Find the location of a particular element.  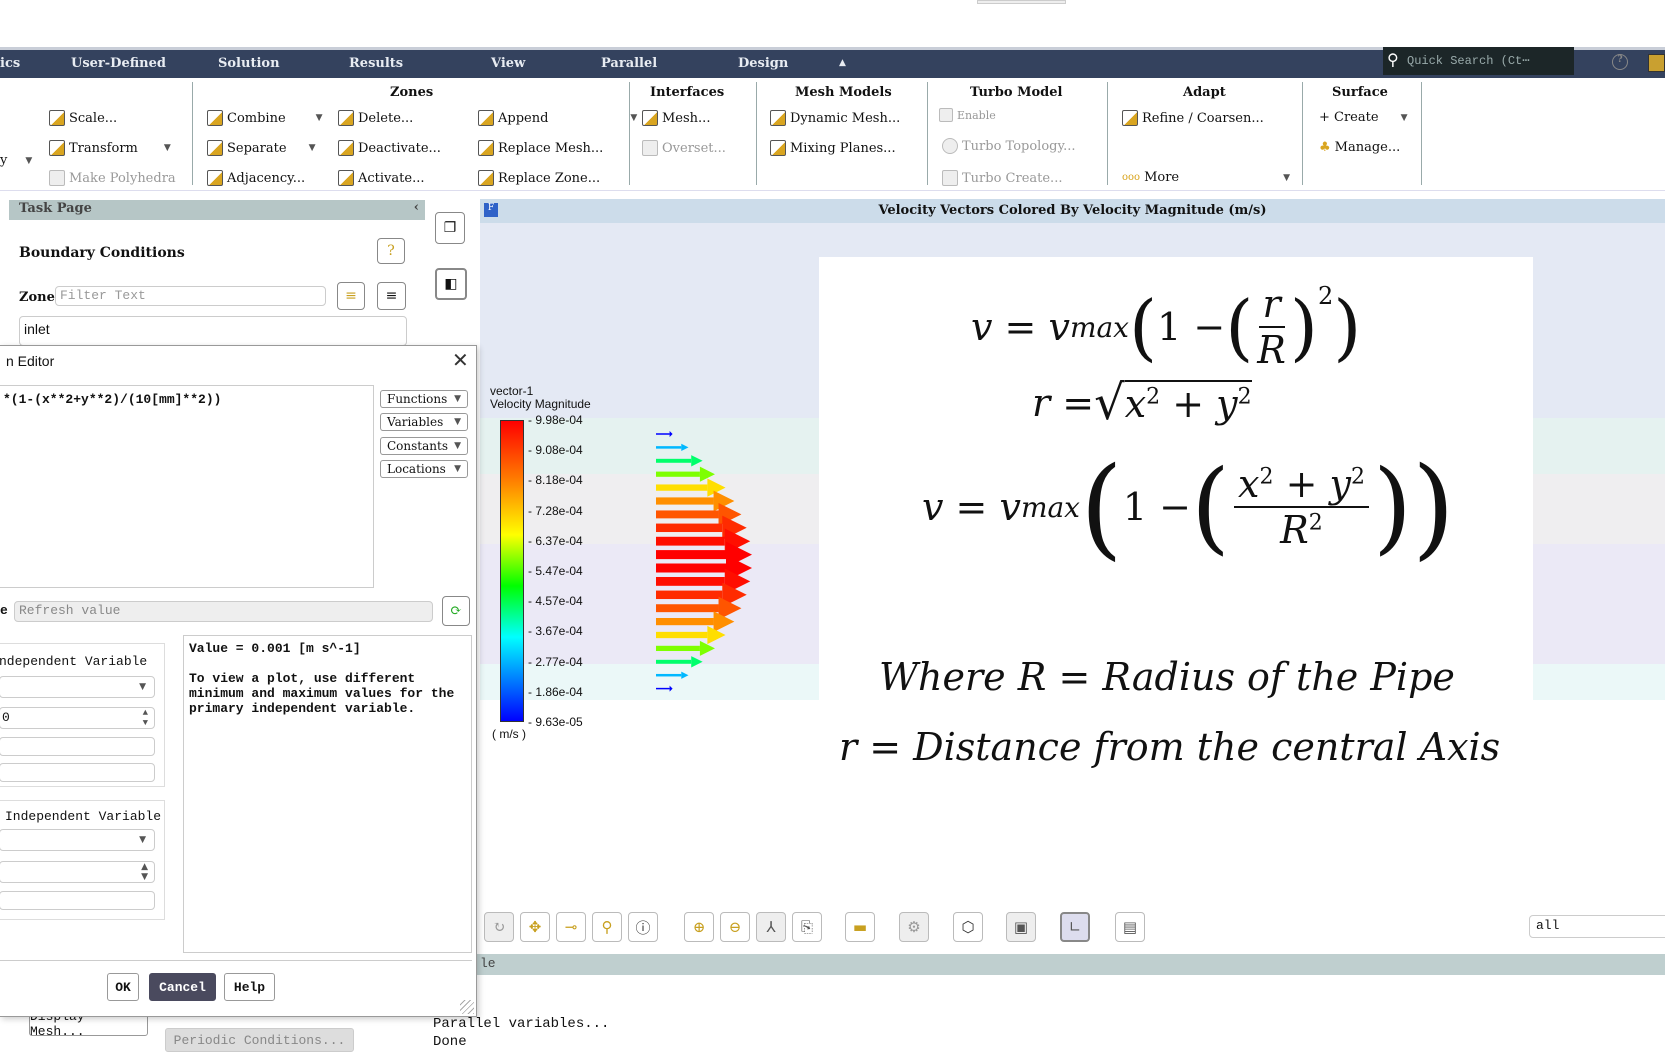

surface-title: Surface is located at coordinates (1360, 92).